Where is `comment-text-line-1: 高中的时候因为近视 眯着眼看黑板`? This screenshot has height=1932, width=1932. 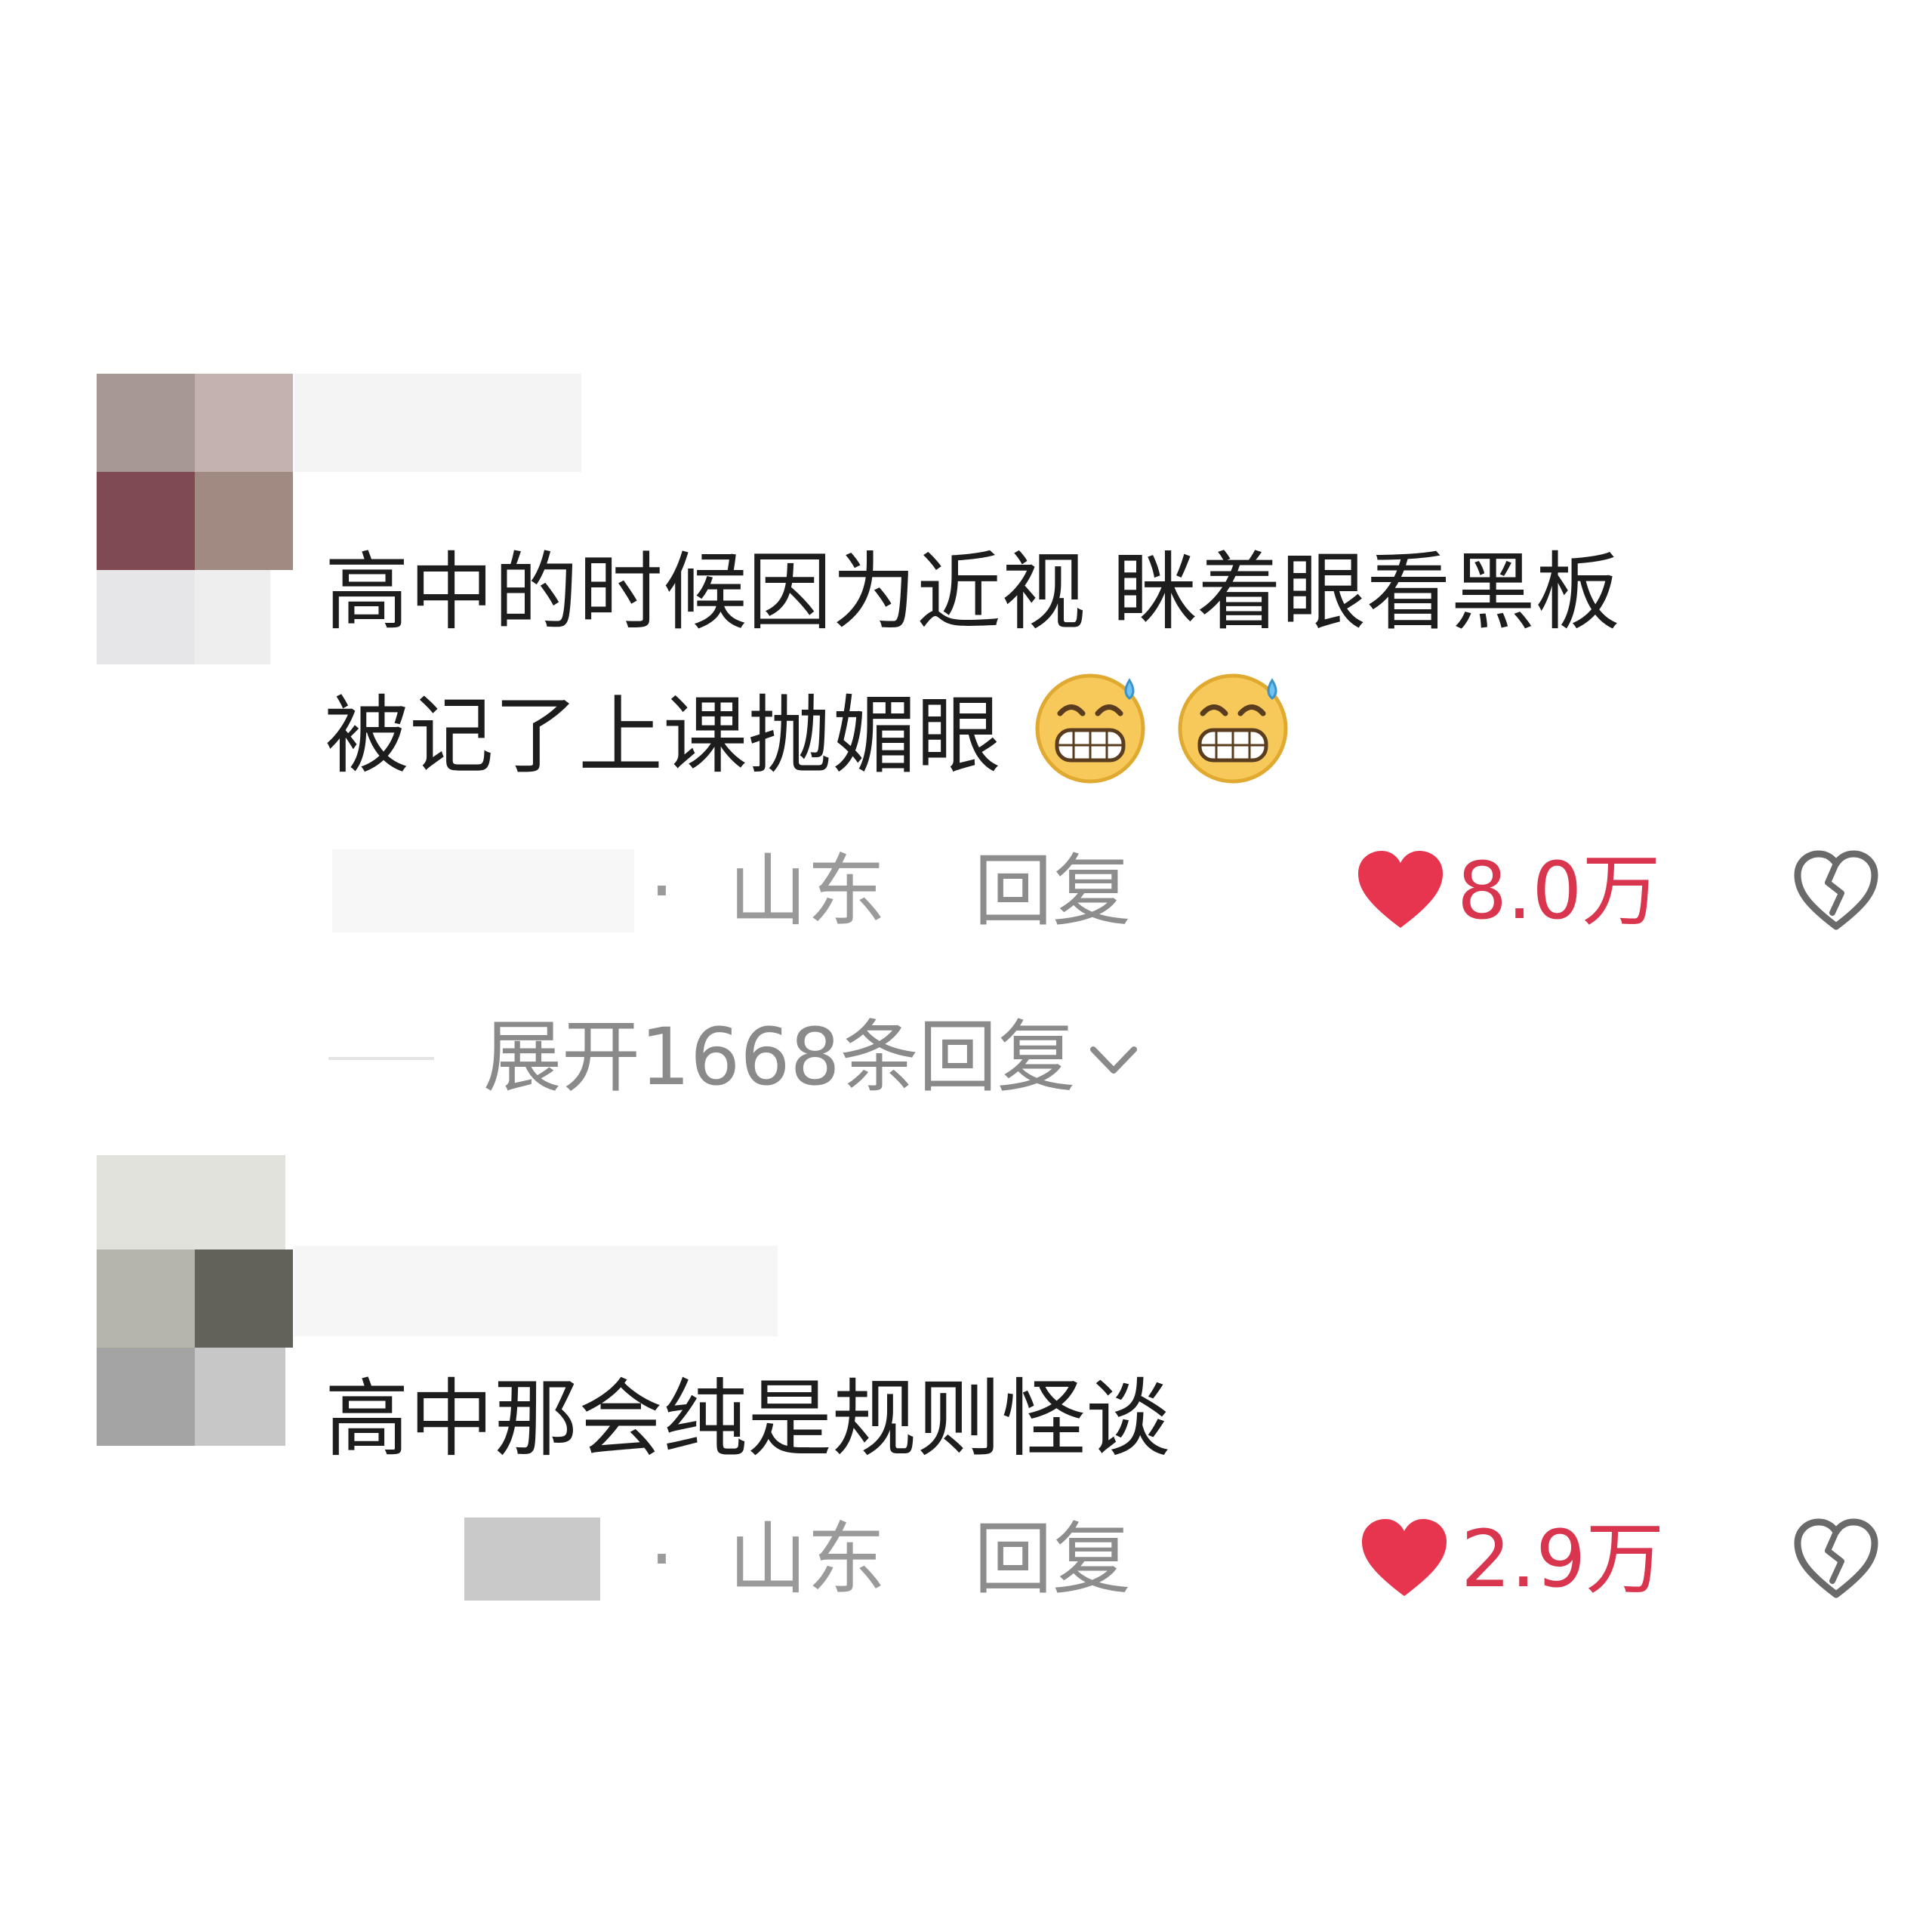 comment-text-line-1: 高中的时候因为近视 眯着眼看黑板 is located at coordinates (973, 593).